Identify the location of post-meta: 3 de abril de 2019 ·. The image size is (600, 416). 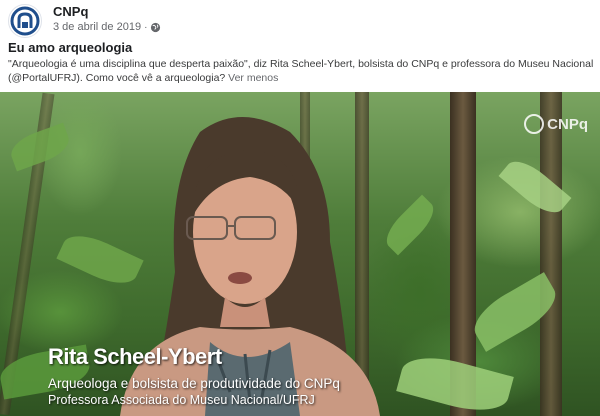
(107, 27).